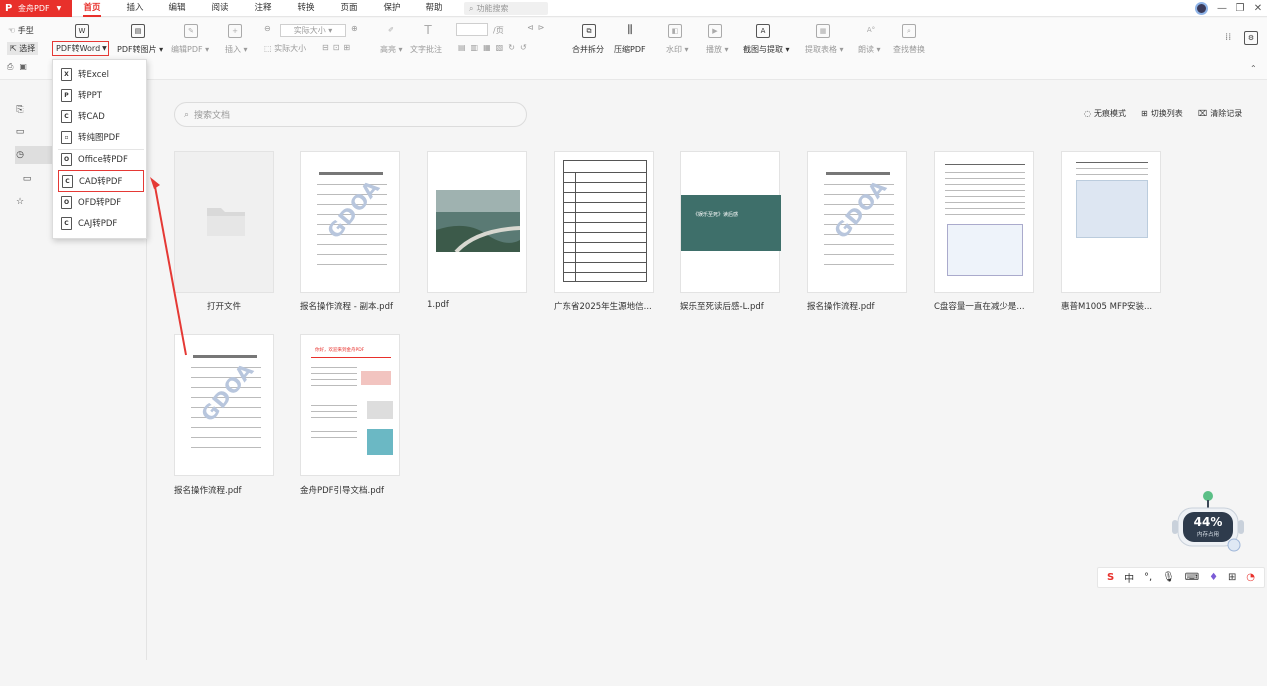 This screenshot has height=686, width=1267. I want to click on zoom-in-icon: ⊕, so click(354, 28).